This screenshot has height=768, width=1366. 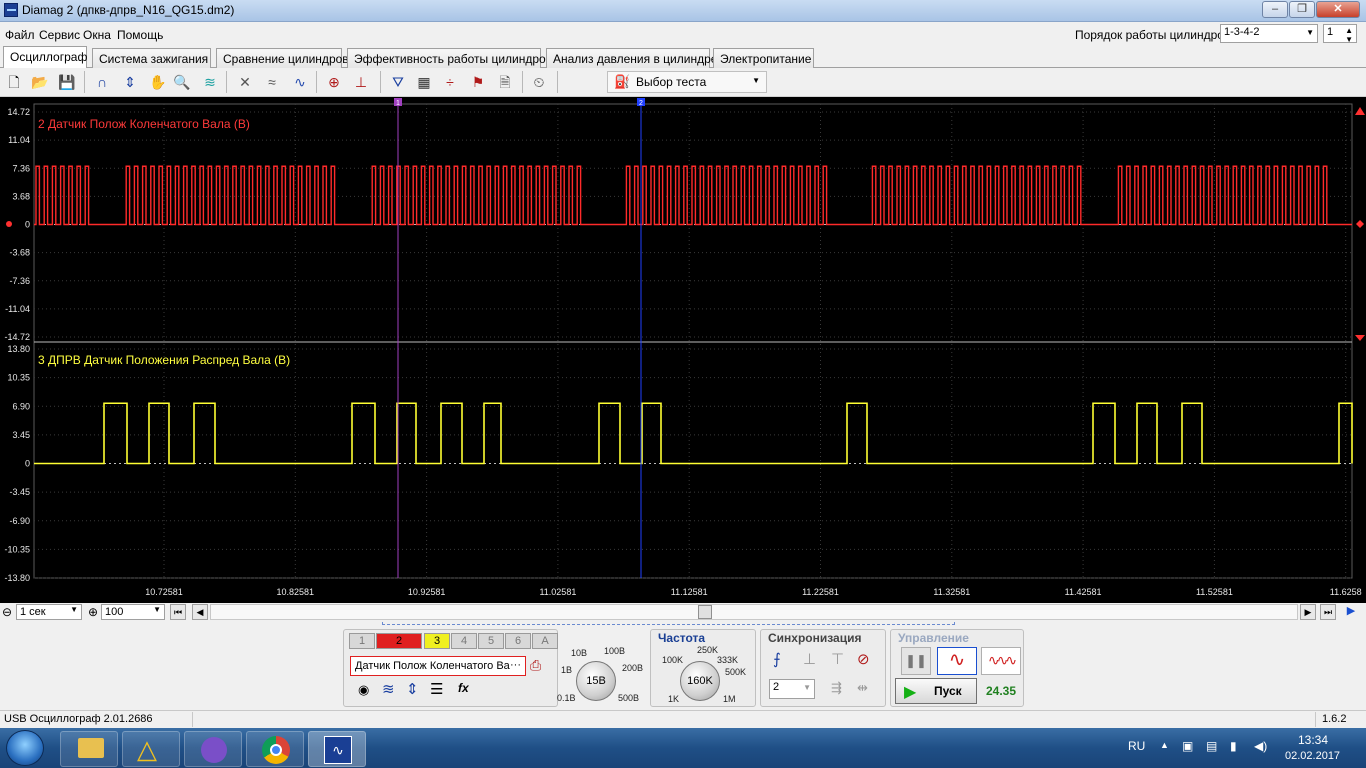 What do you see at coordinates (700, 681) in the screenshot?
I see `frequency-knob: 160K` at bounding box center [700, 681].